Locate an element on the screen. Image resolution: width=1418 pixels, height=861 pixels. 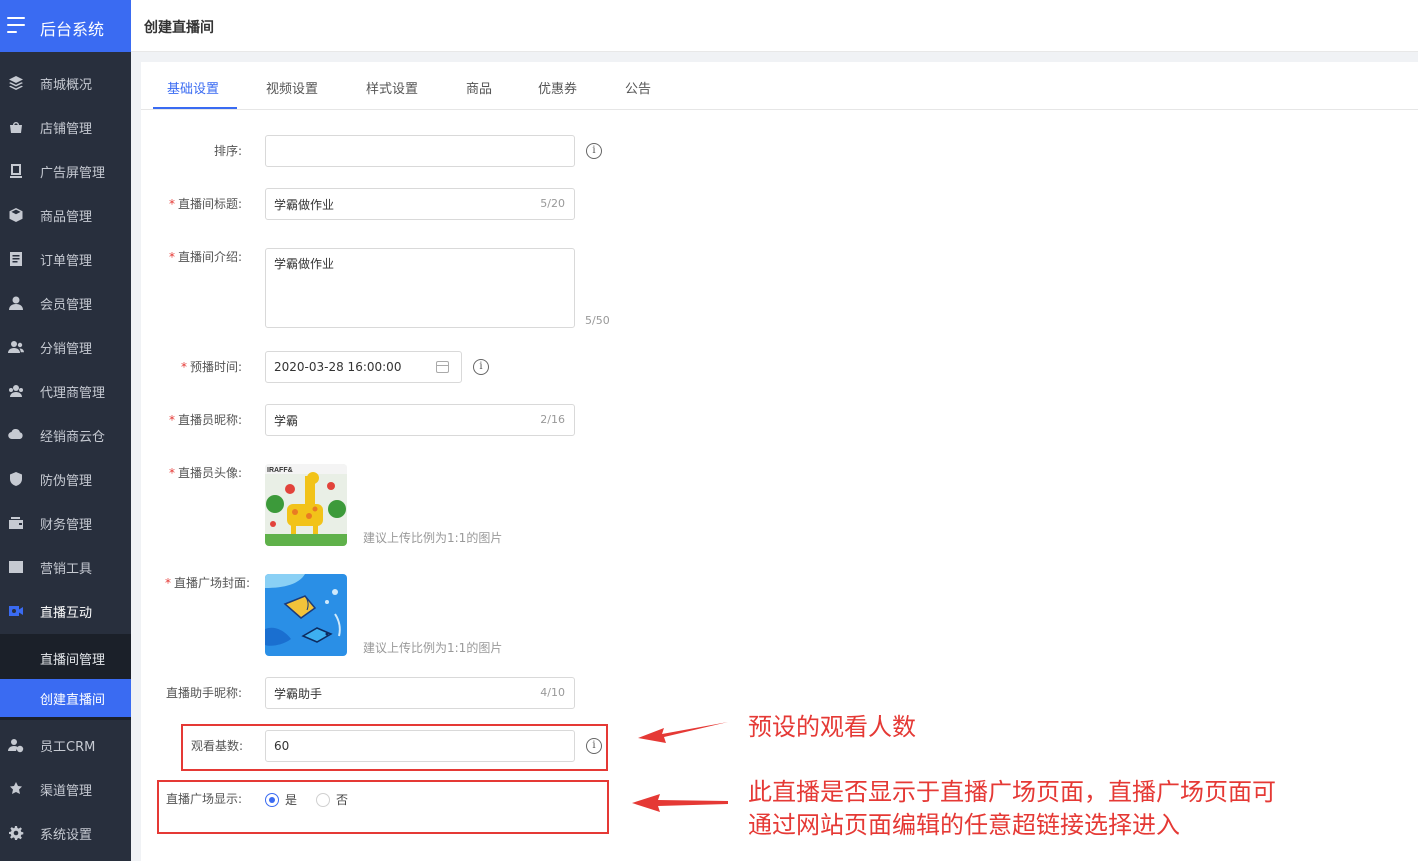
sidebar-item-ad-screen: 广告屏管理 is located at coordinates (65, 171).